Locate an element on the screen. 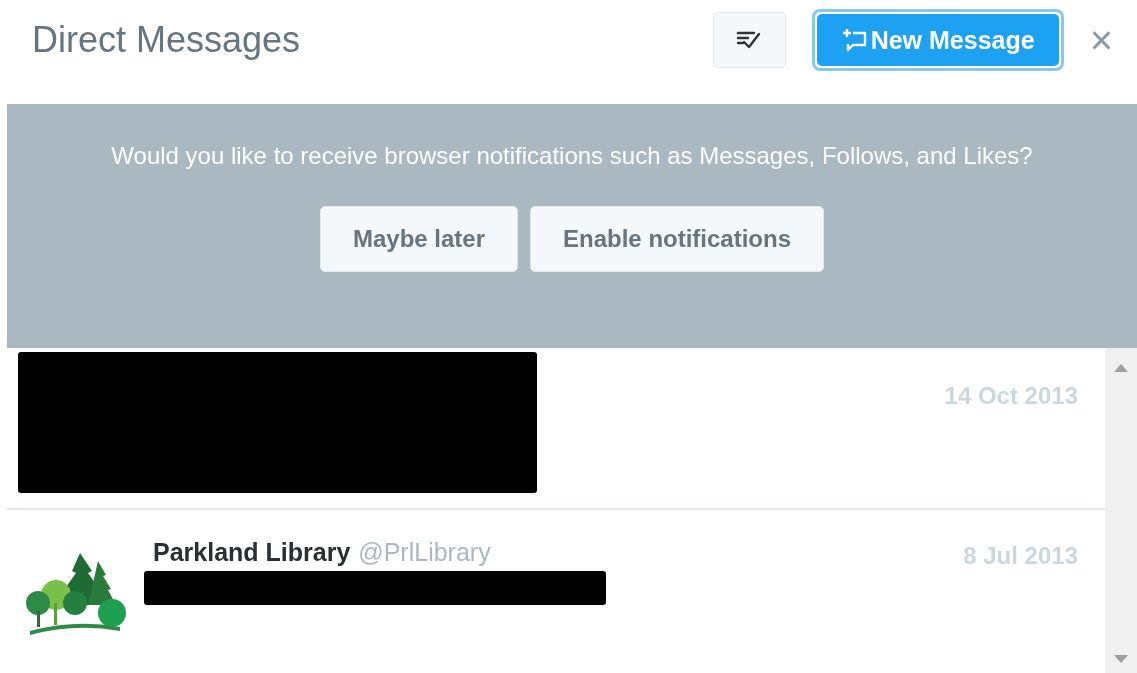 The width and height of the screenshot is (1137, 673). scrollbar is located at coordinates (1121, 510).